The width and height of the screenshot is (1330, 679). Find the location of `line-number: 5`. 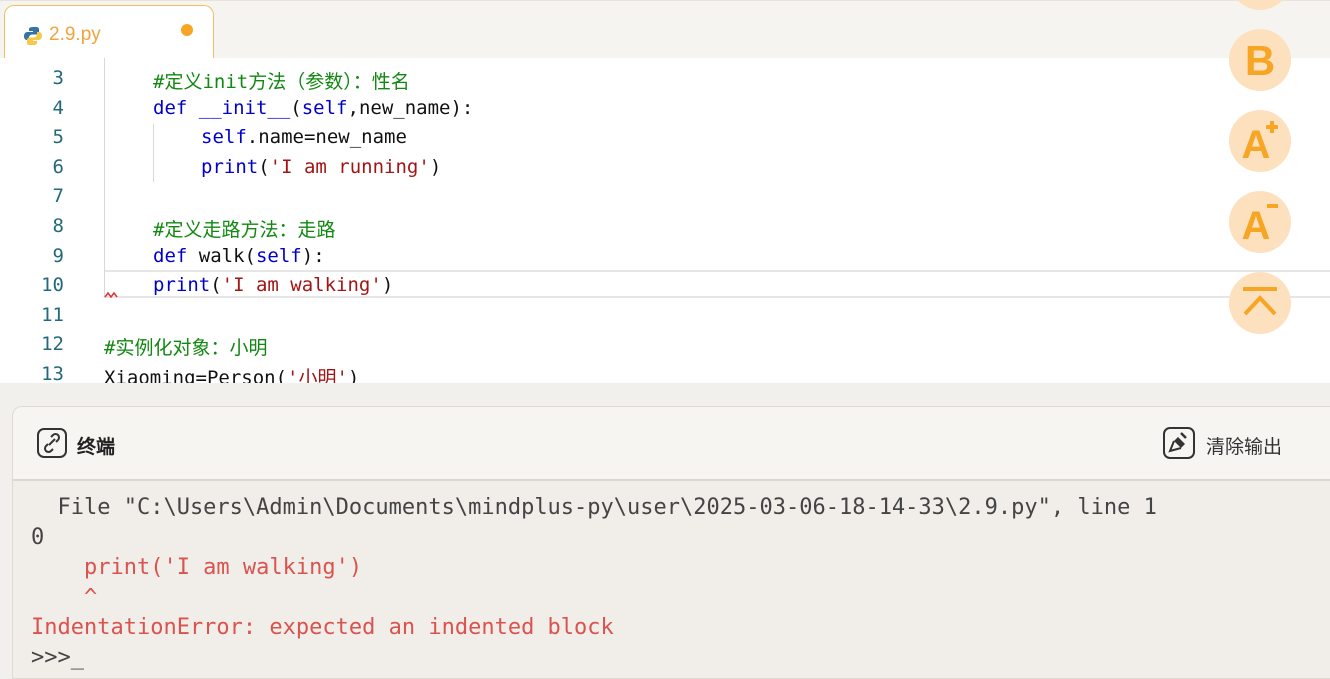

line-number: 5 is located at coordinates (58, 137).